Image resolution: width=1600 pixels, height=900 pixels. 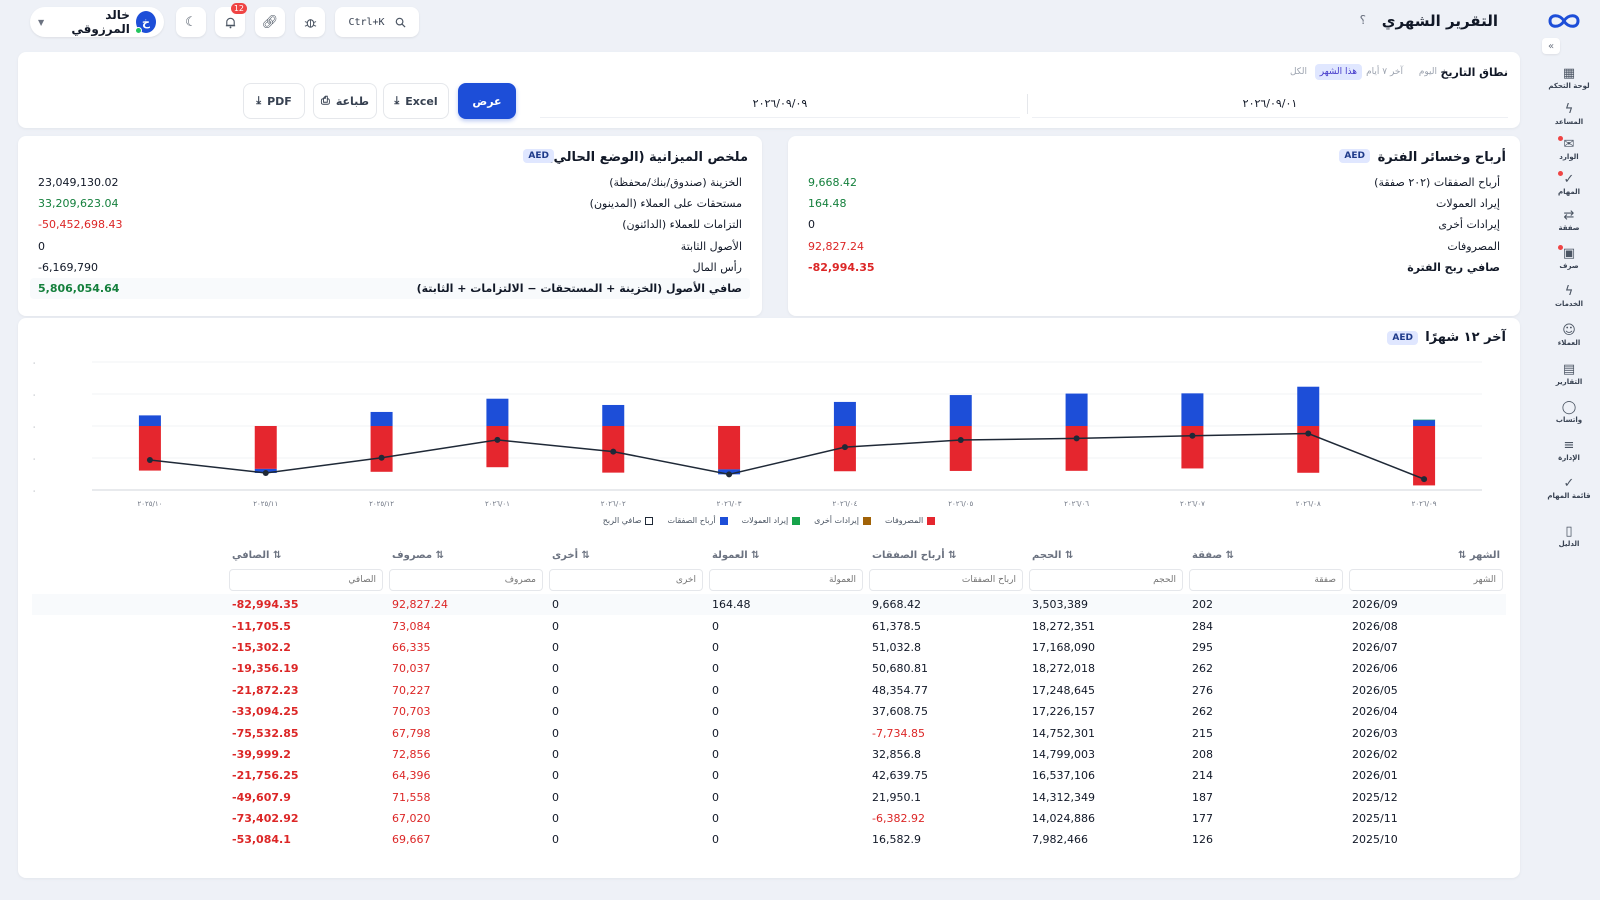 What do you see at coordinates (1298, 72) in the screenshot?
I see `range-option-all: الكل` at bounding box center [1298, 72].